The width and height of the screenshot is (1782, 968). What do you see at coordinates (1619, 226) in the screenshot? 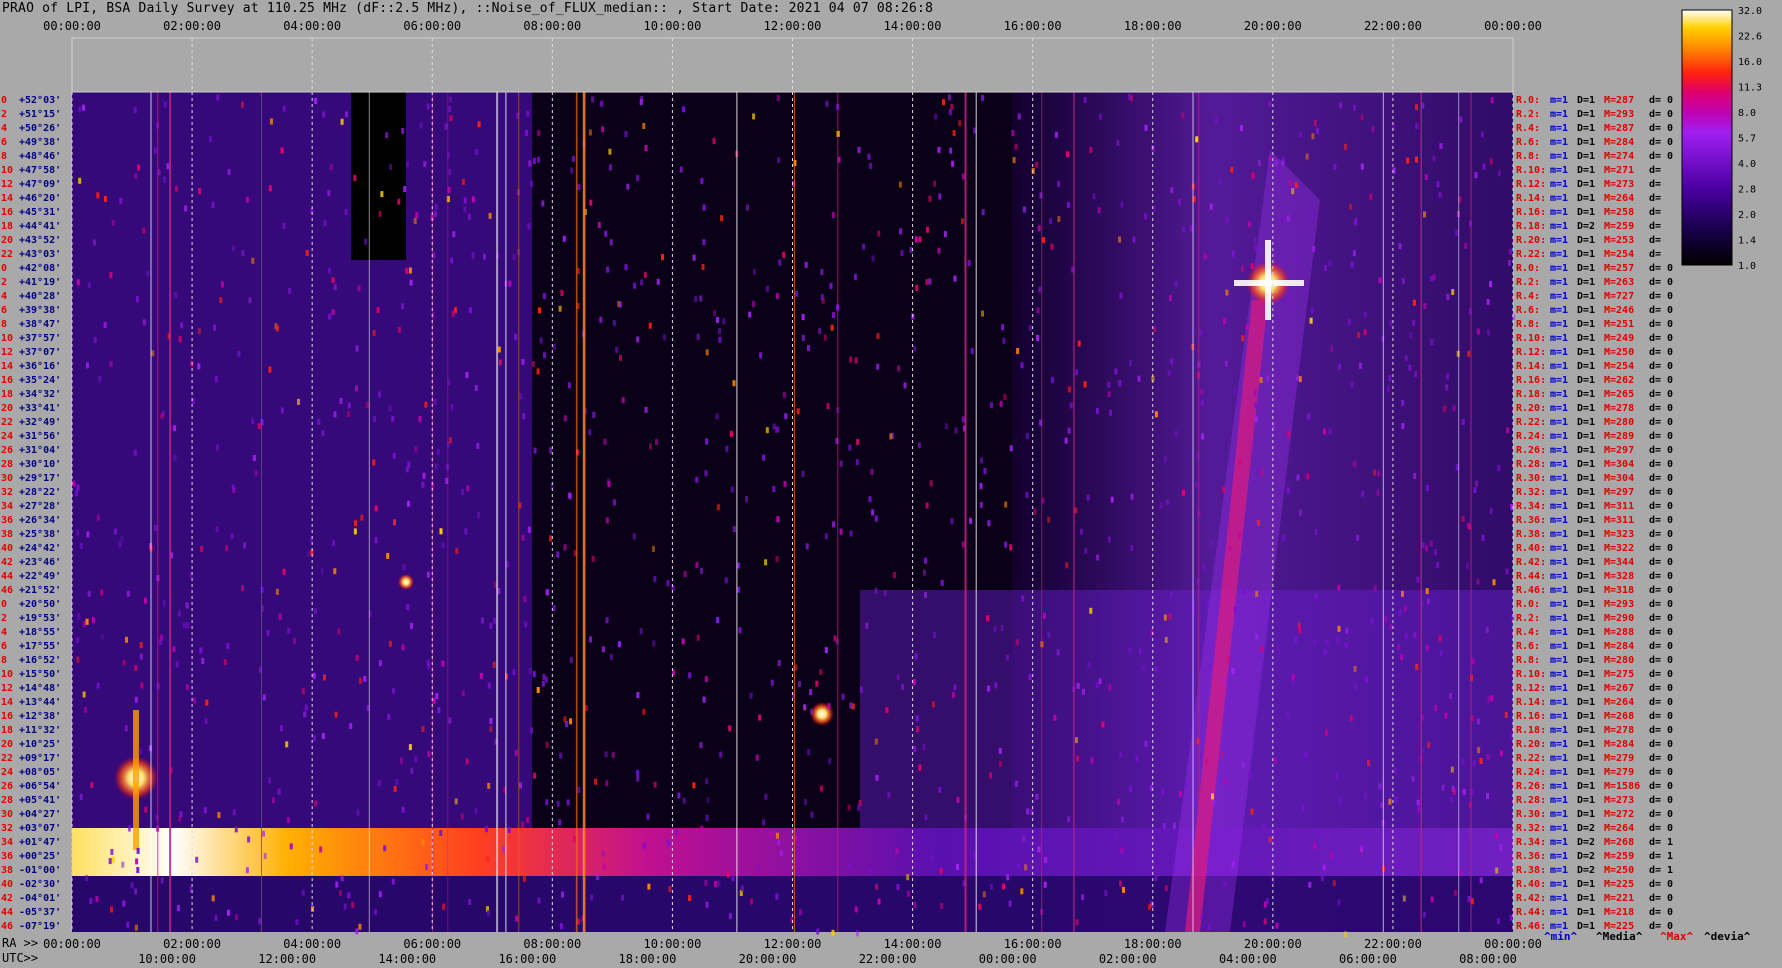
I see `row-stat-max: M=259` at bounding box center [1619, 226].